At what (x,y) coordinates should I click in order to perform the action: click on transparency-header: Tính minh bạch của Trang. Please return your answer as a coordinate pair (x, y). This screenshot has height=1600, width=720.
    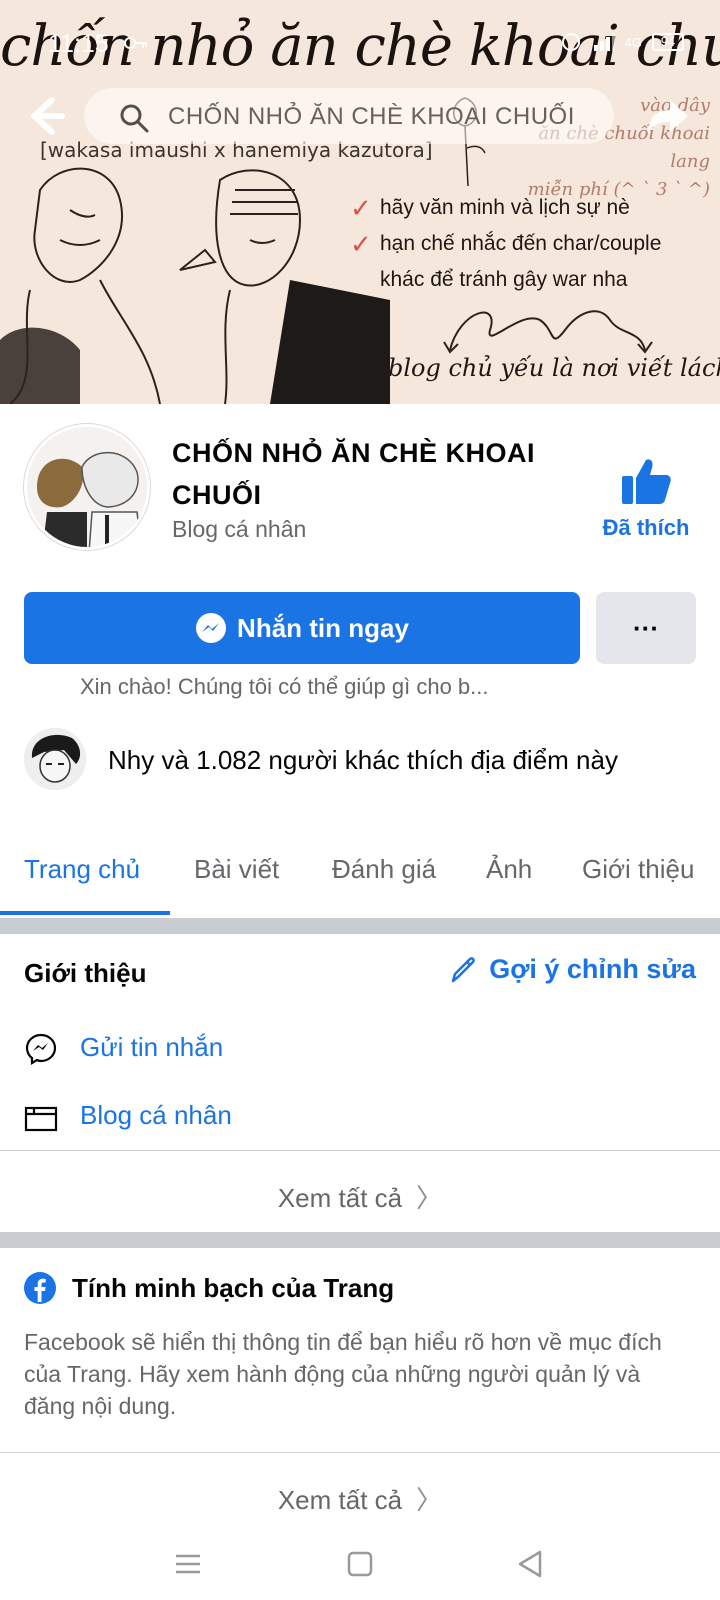
    Looking at the image, I should click on (209, 1288).